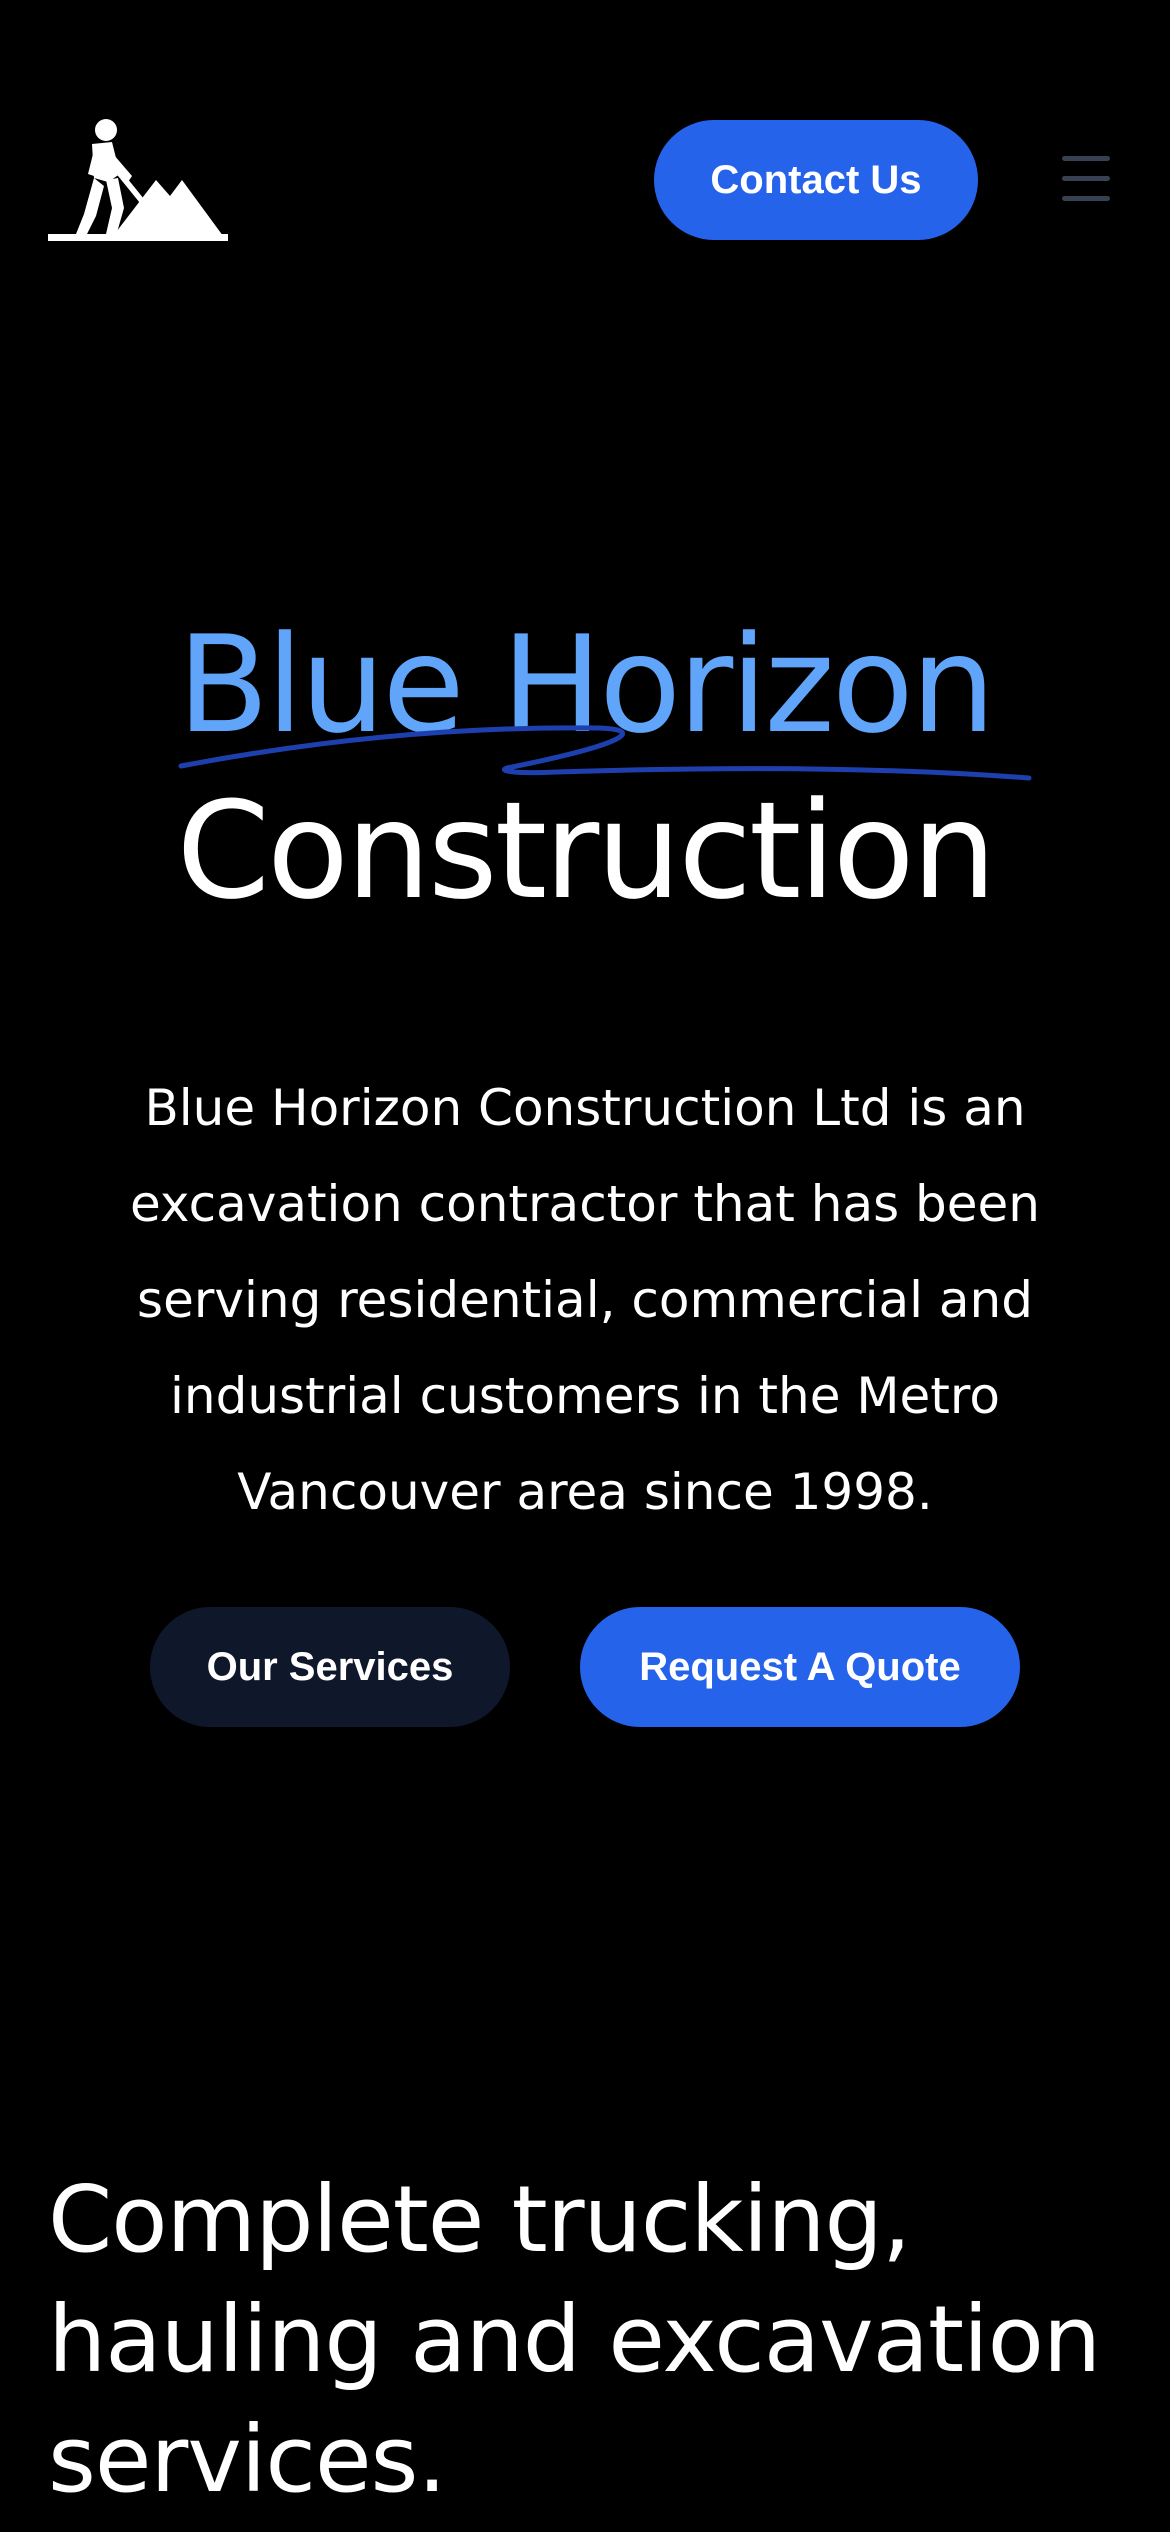 The image size is (1170, 2532). Describe the element at coordinates (604, 690) in the screenshot. I see `hero-title-line1: Blue Horizon` at that location.